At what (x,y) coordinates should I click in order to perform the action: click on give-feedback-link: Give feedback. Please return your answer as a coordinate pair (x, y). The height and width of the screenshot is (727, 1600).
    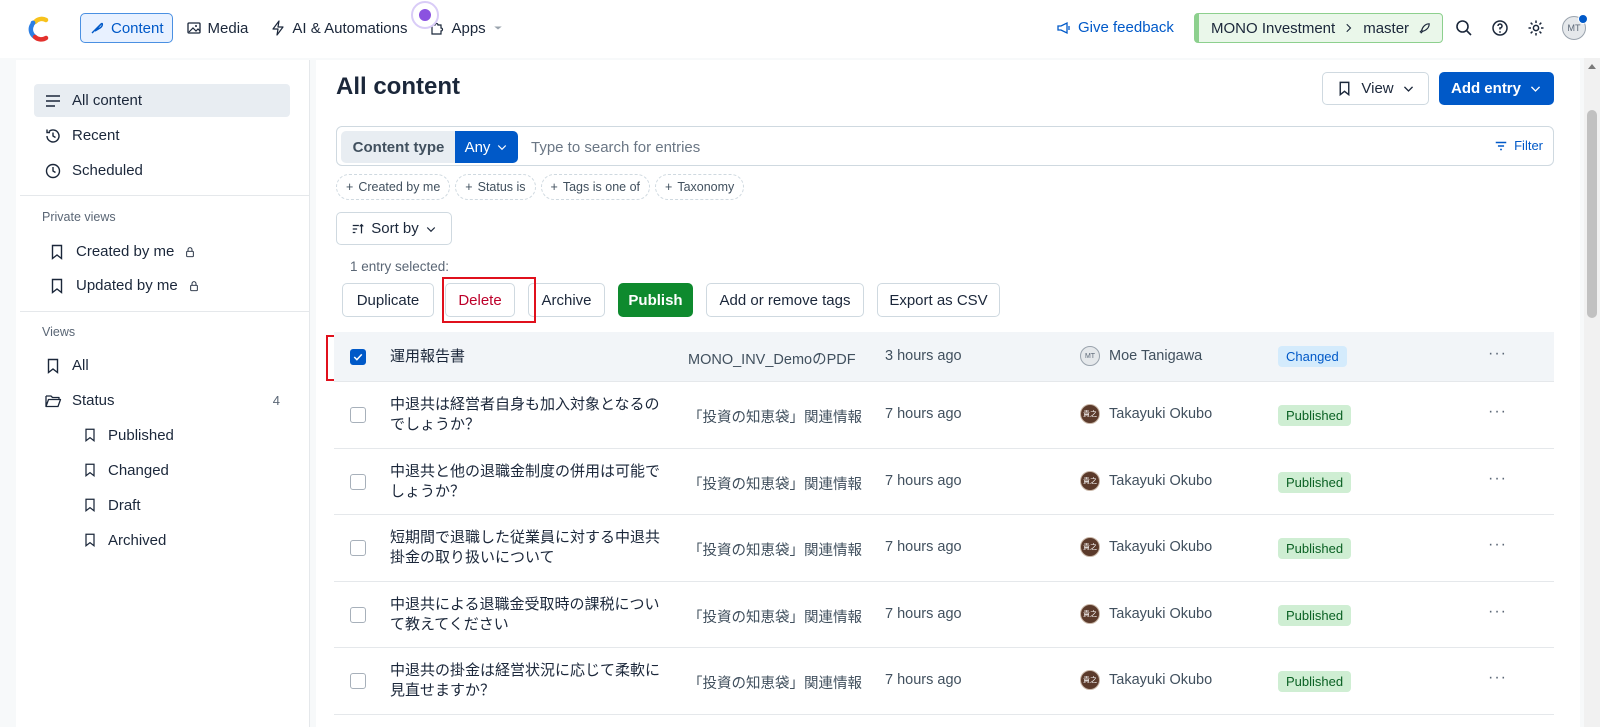
    Looking at the image, I should click on (1115, 27).